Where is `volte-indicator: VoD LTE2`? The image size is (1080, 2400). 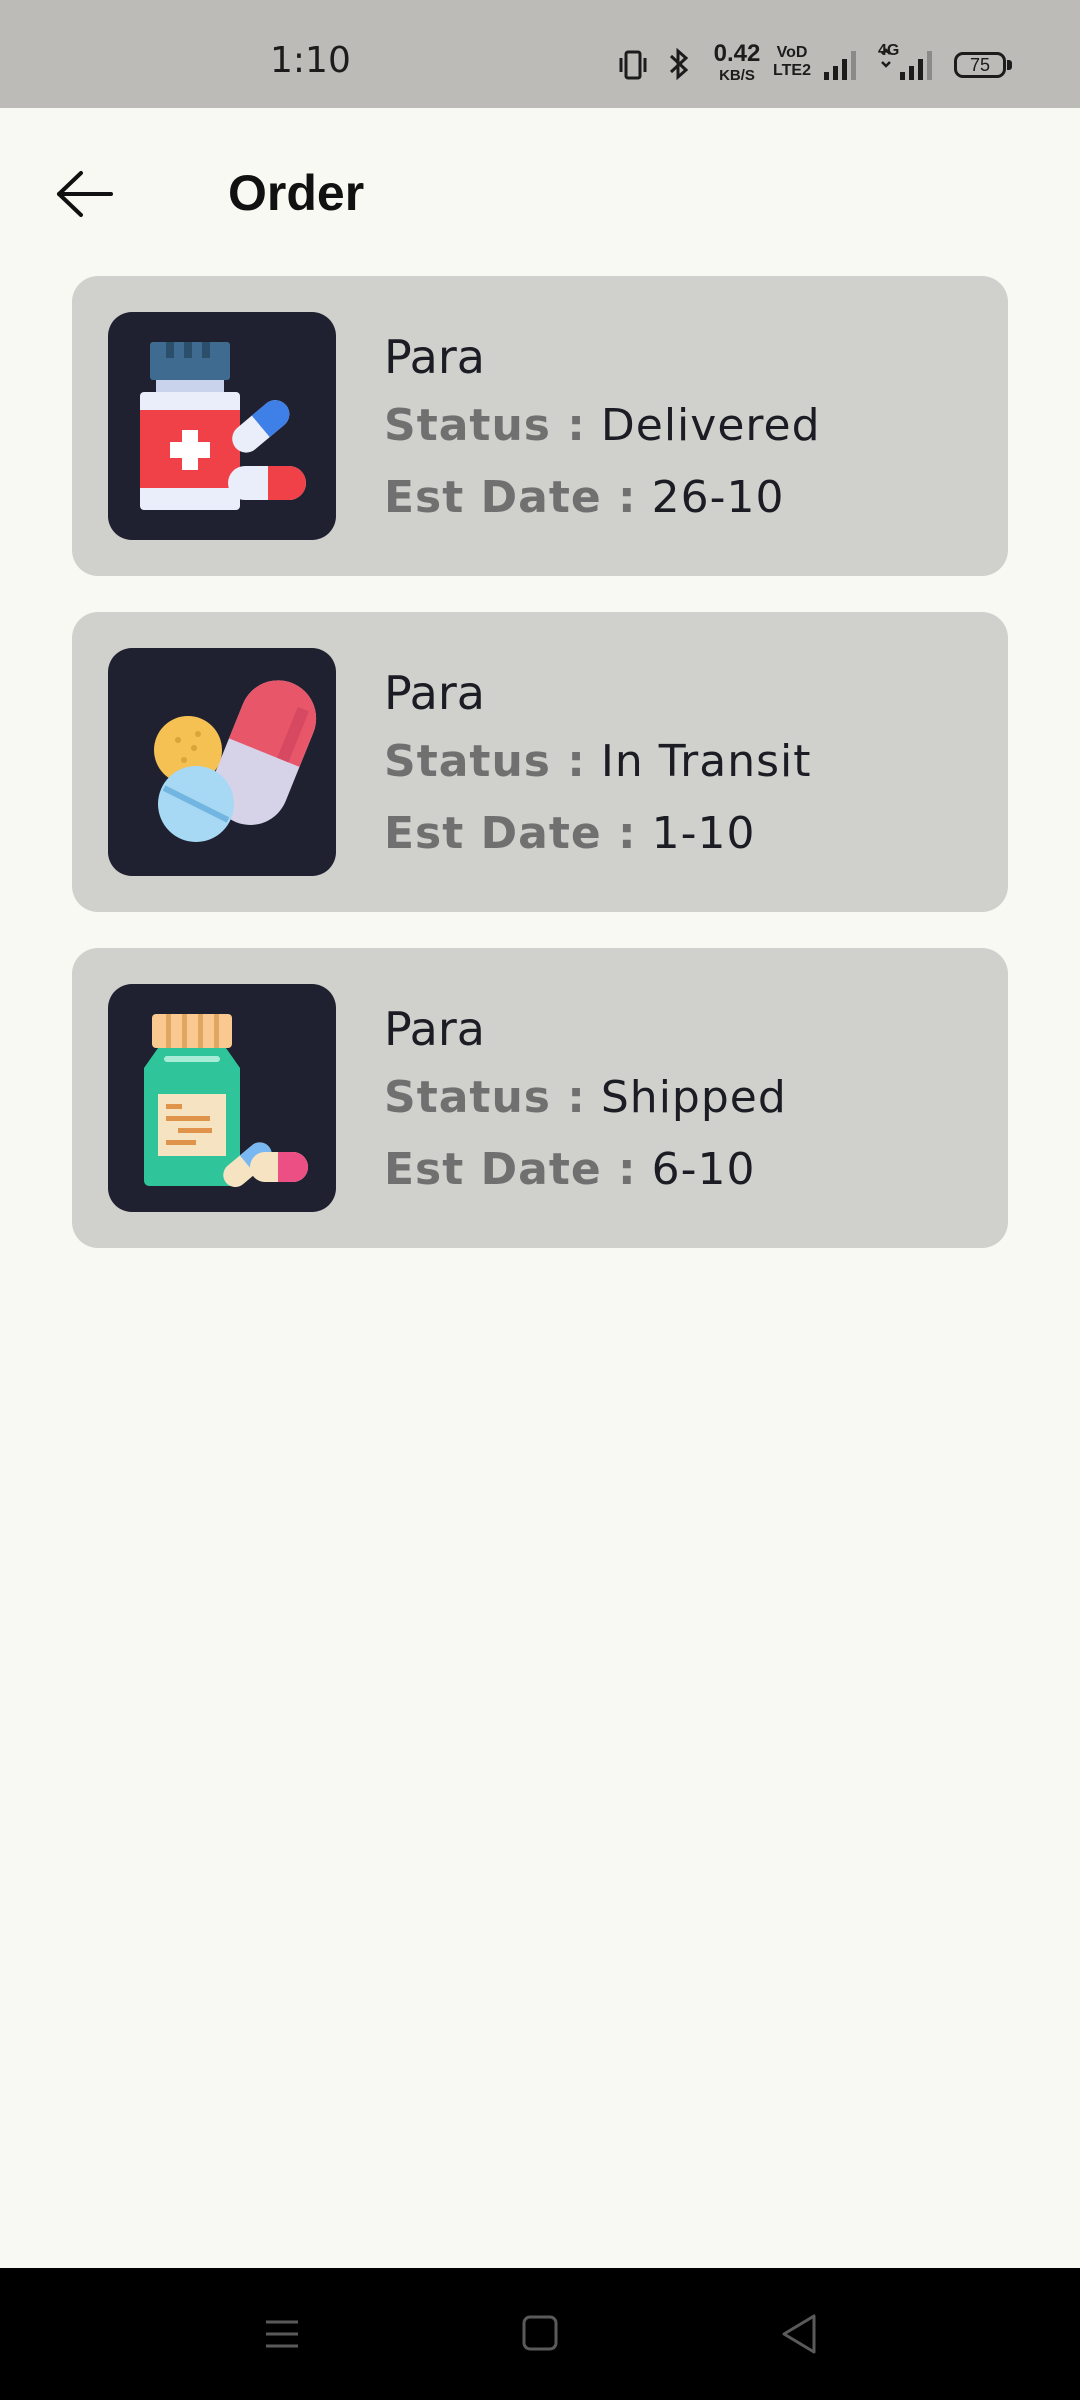
volte-indicator: VoD LTE2 is located at coordinates (792, 62).